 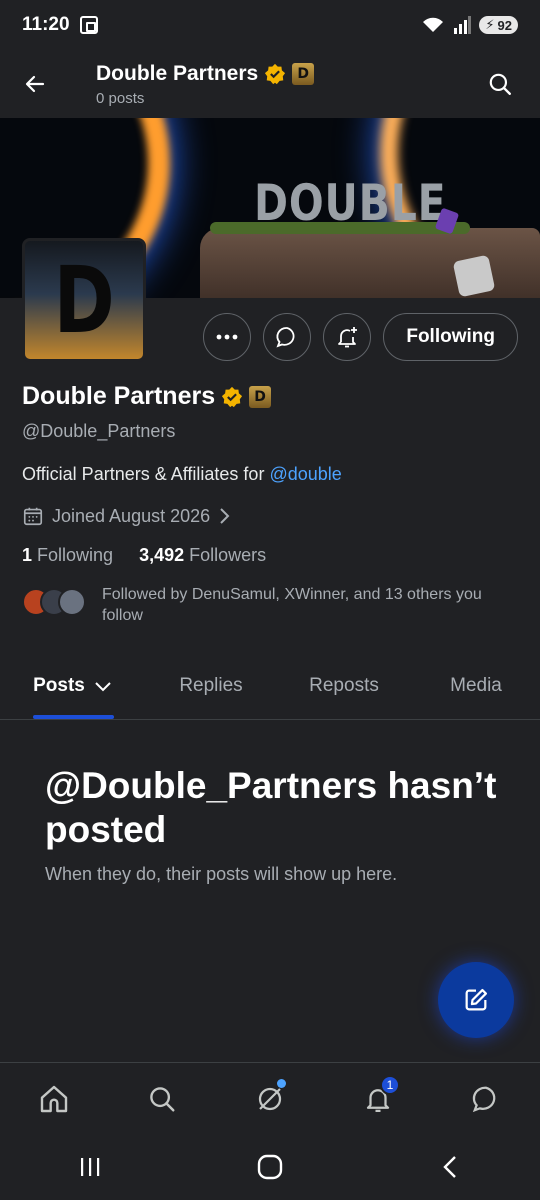 I want to click on system-nav-bar, so click(x=270, y=1167).